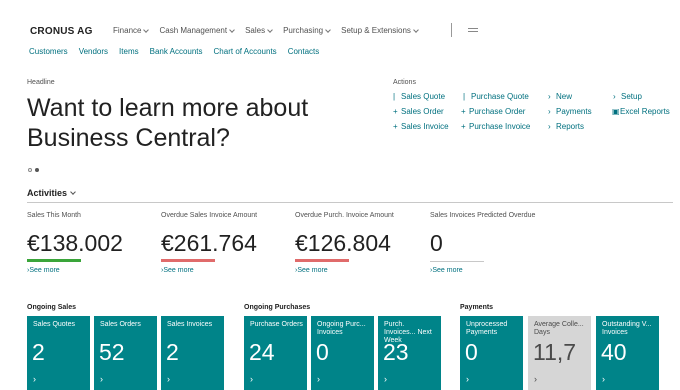 The image size is (680, 390). I want to click on tile-label: Purchase Orders, so click(276, 324).